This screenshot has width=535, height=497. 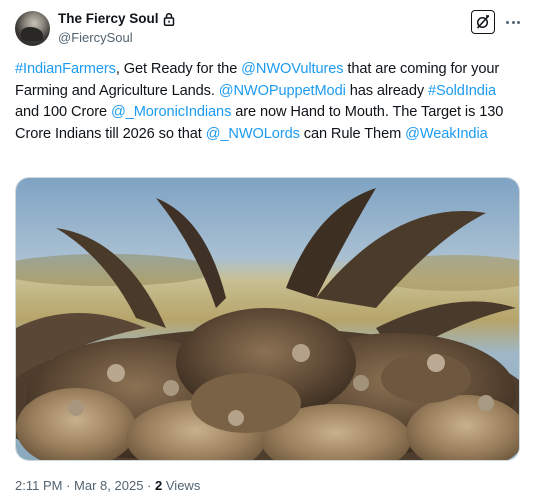 I want to click on more-dots-icon, so click(x=507, y=22).